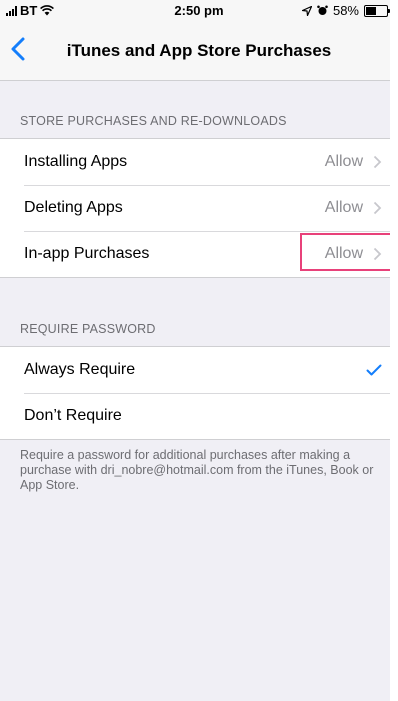 The image size is (398, 701). What do you see at coordinates (322, 10) in the screenshot?
I see `alarm-icon` at bounding box center [322, 10].